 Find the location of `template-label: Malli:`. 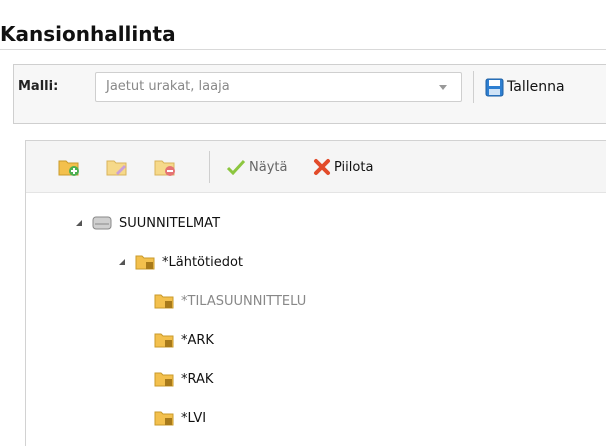

template-label: Malli: is located at coordinates (38, 86).